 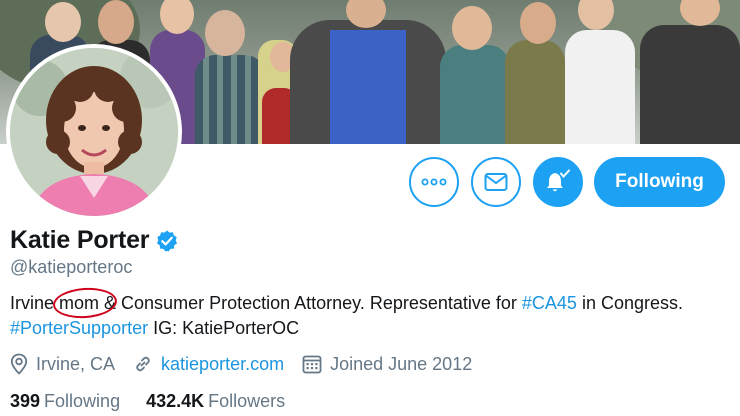 I want to click on hashtag-link: #CA45, so click(x=549, y=303).